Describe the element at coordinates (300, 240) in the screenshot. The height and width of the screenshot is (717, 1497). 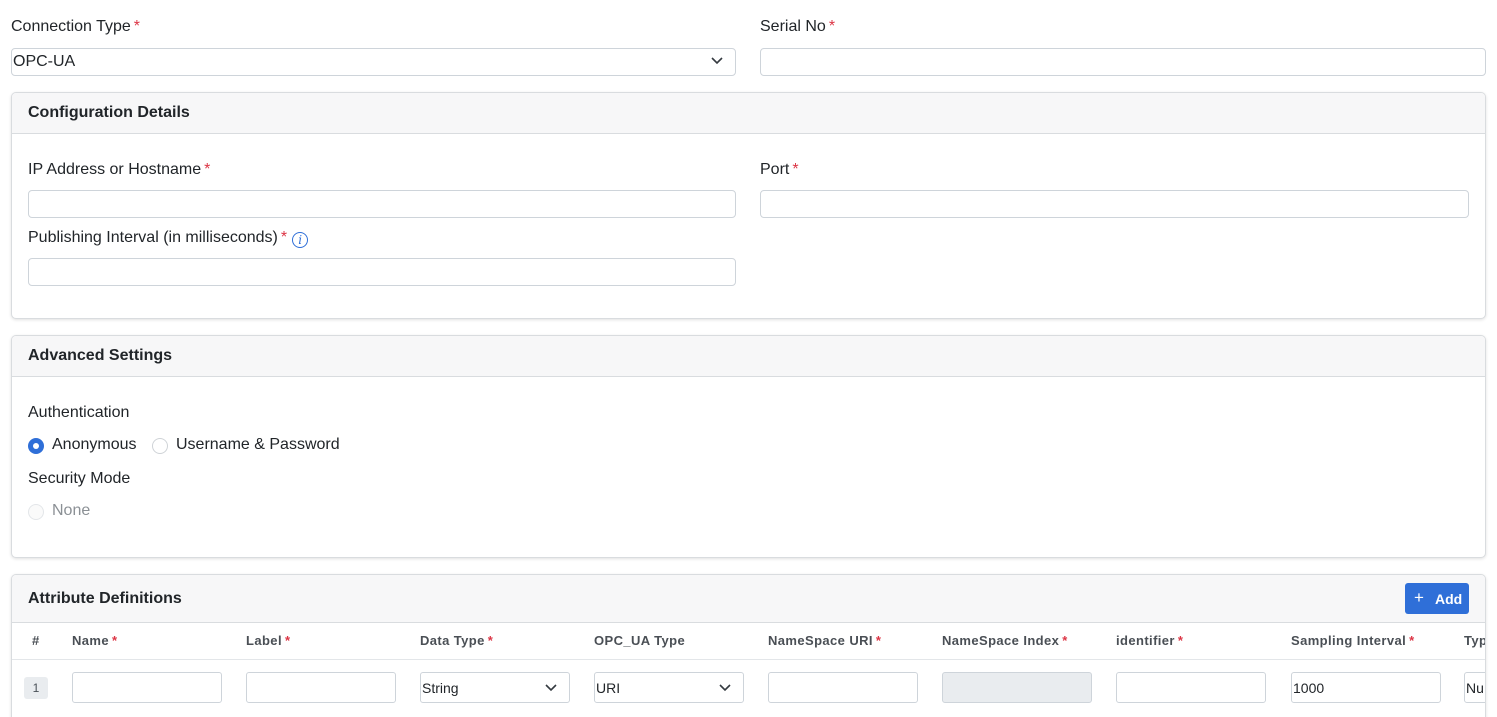
I see `info-icon: i` at that location.